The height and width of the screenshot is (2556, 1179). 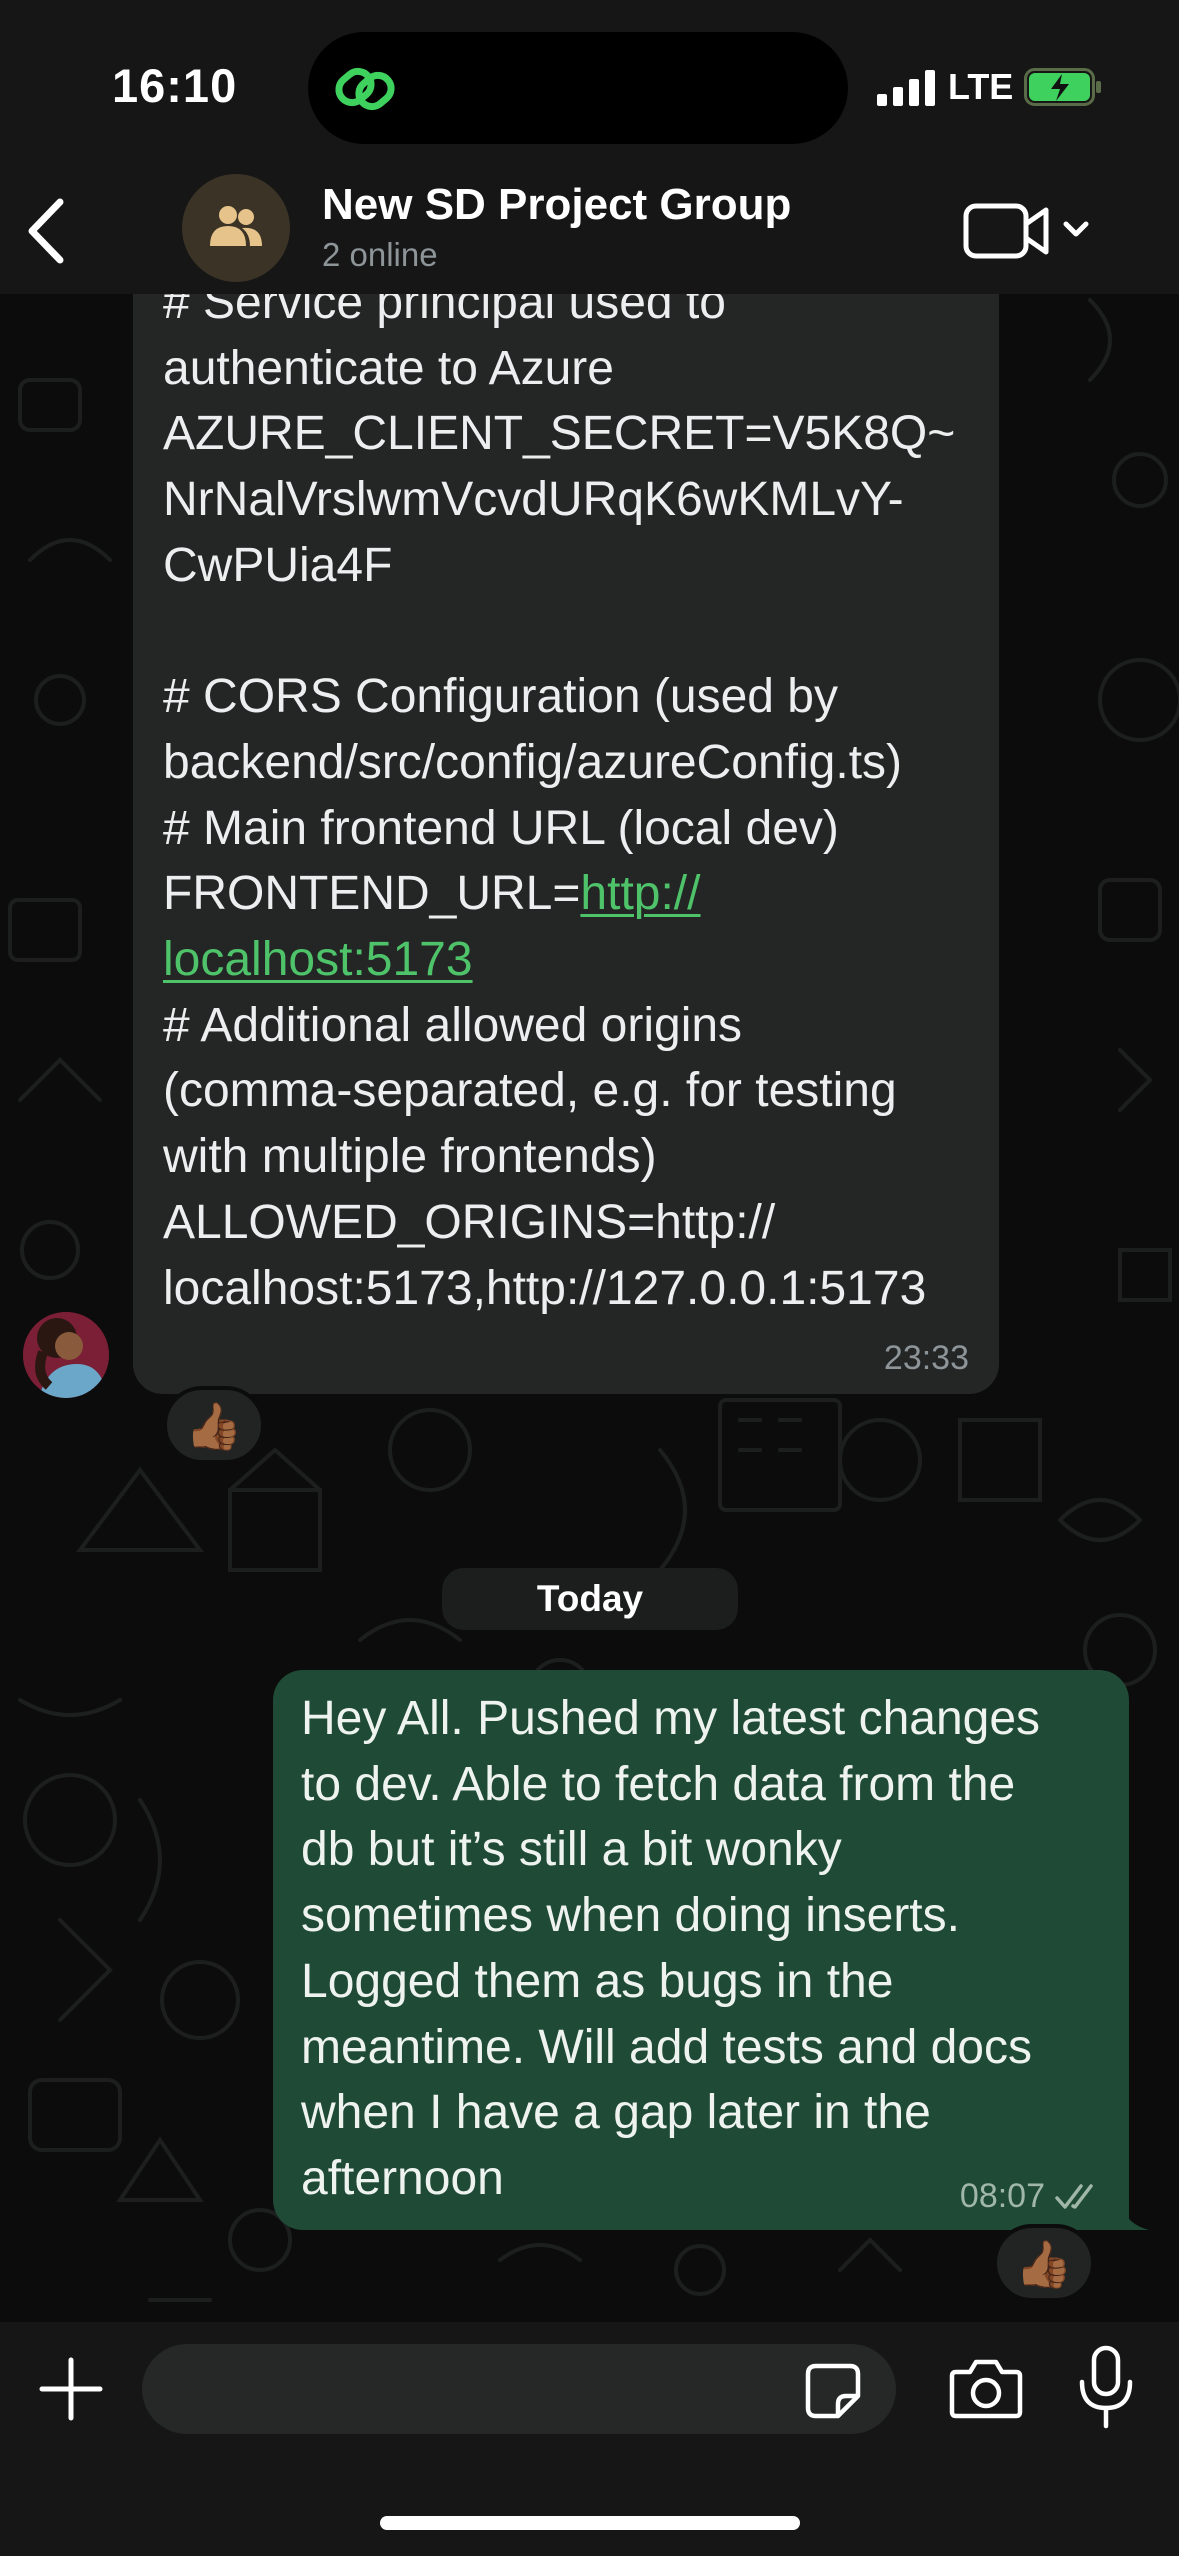 I want to click on video-camera-icon, so click(x=1030, y=231).